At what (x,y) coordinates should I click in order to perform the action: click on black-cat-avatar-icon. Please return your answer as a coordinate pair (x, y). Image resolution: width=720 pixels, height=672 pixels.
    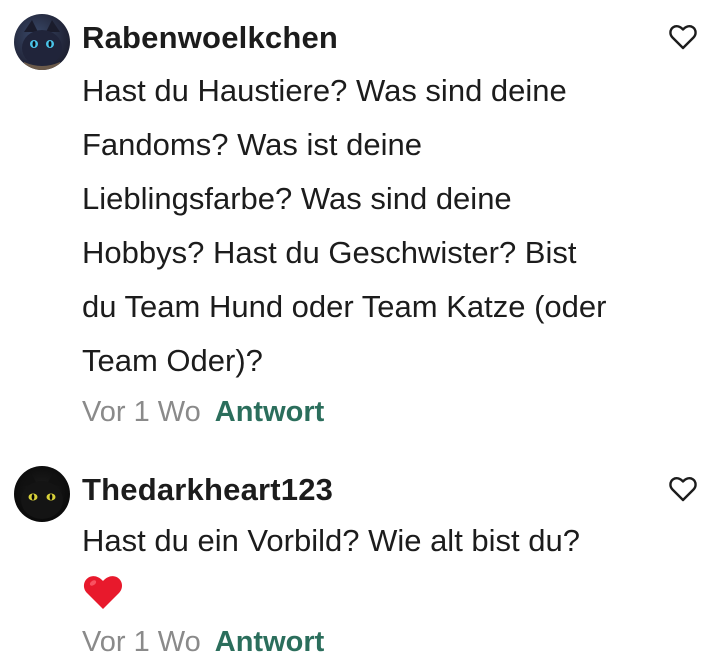
    Looking at the image, I should click on (42, 495).